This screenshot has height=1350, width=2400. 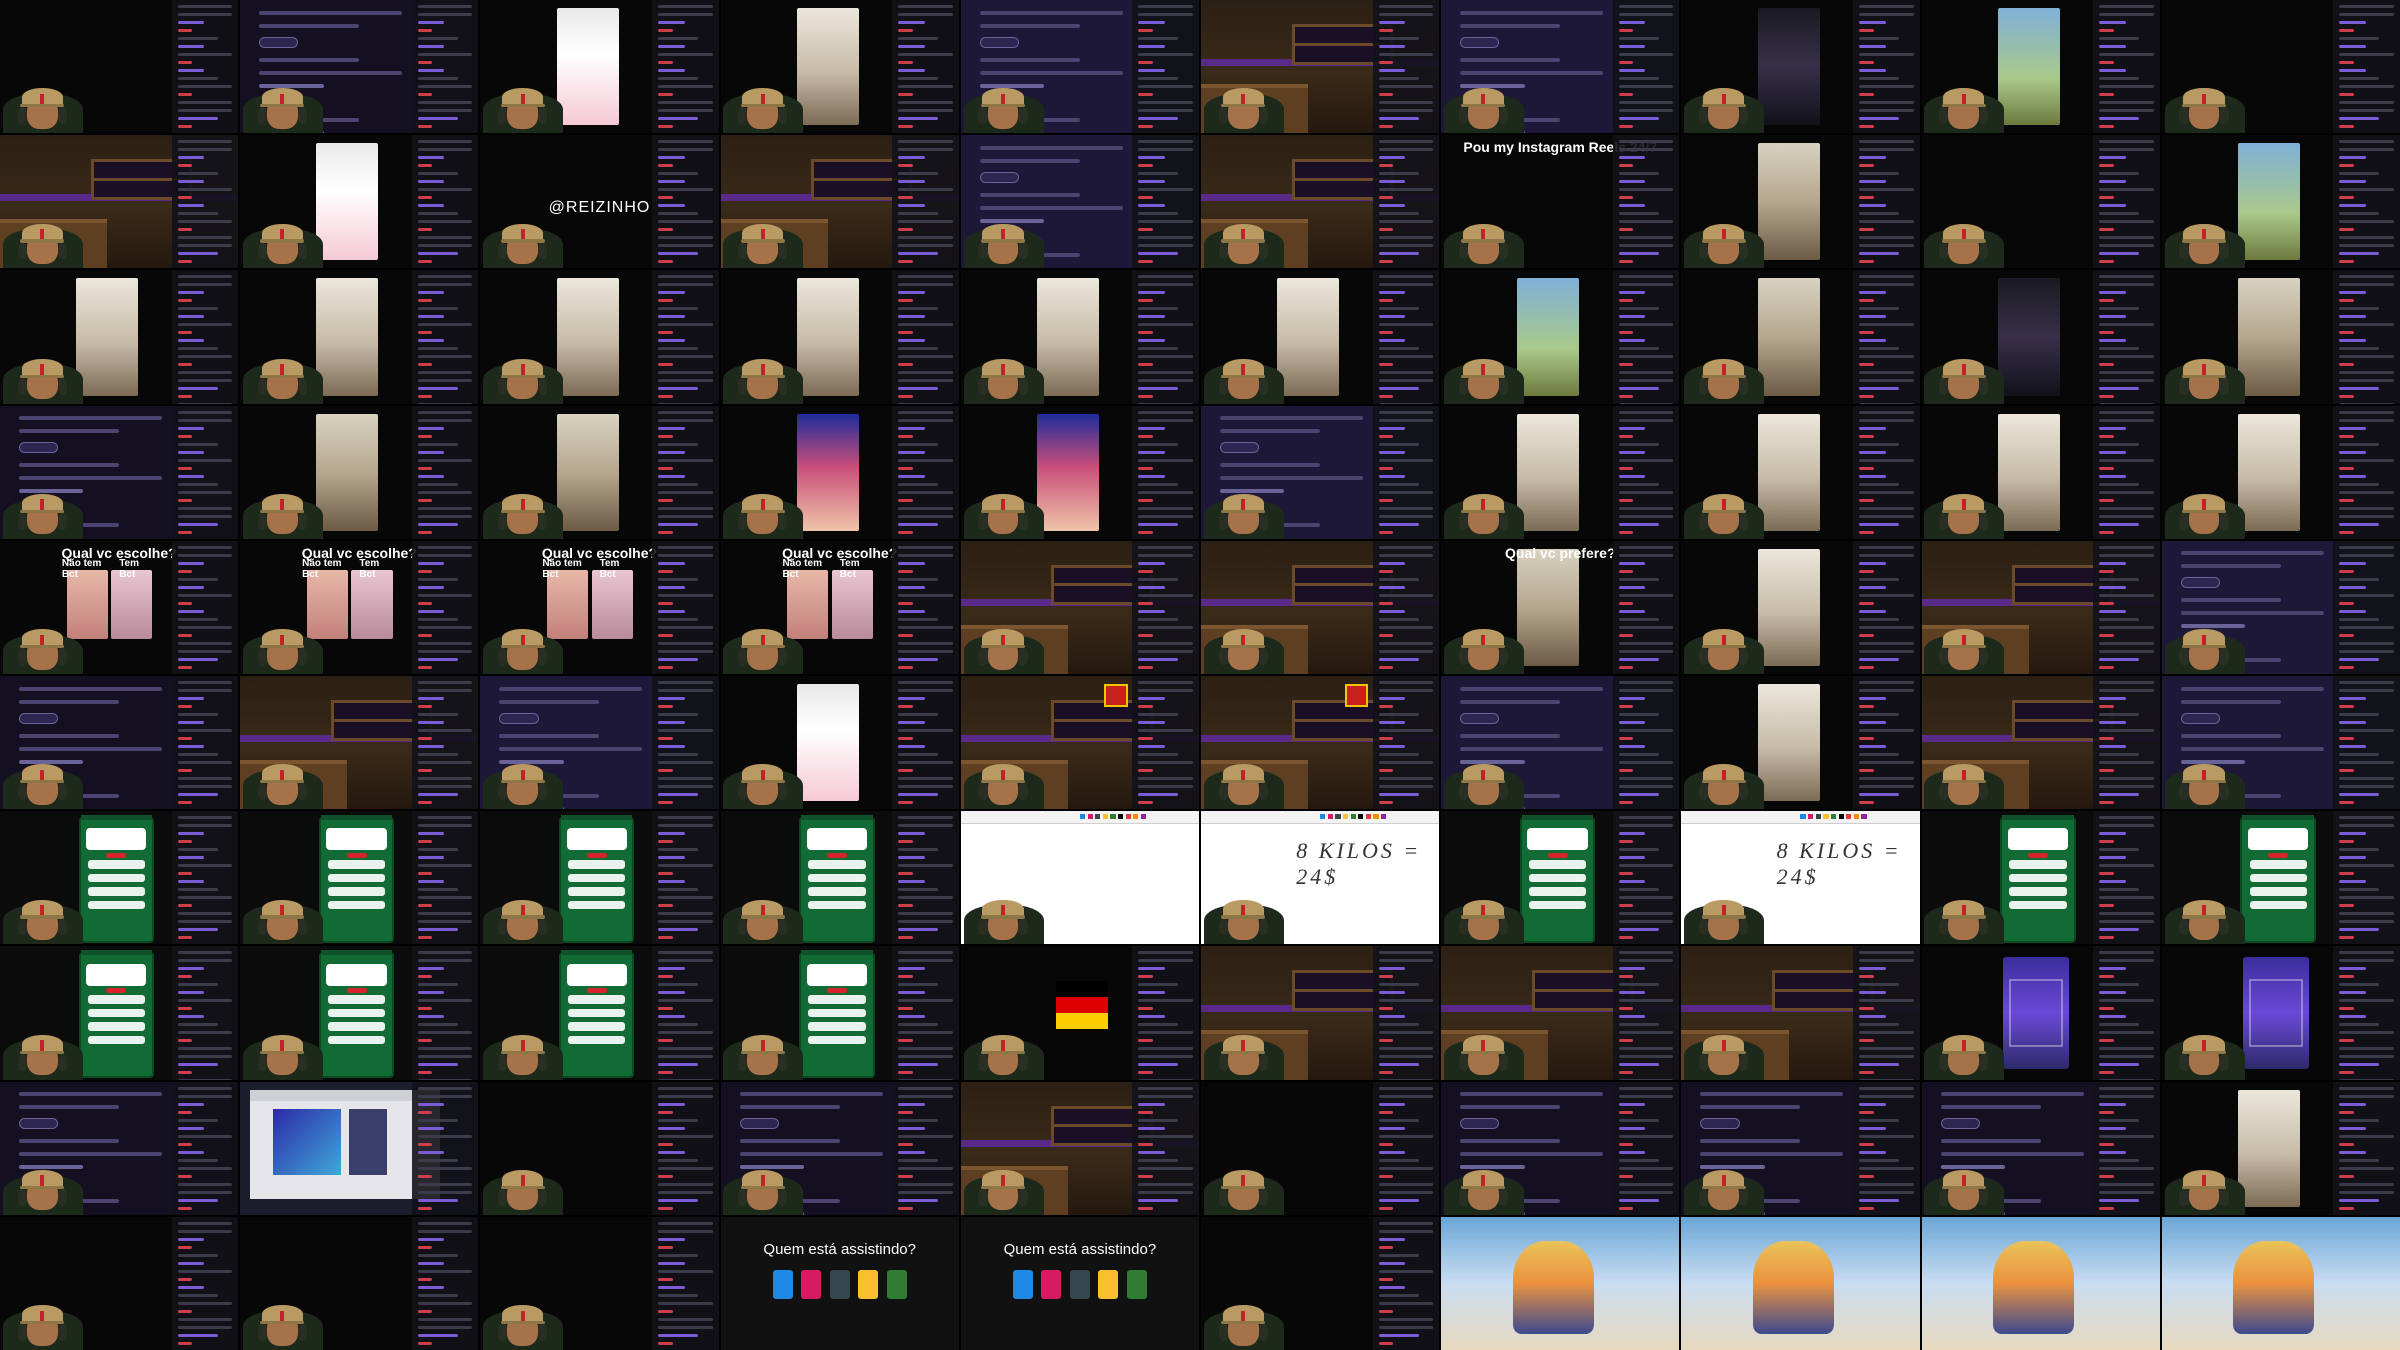 What do you see at coordinates (1560, 202) in the screenshot?
I see `thumbnail-cell: Pou my Instagram Reels 24/7` at bounding box center [1560, 202].